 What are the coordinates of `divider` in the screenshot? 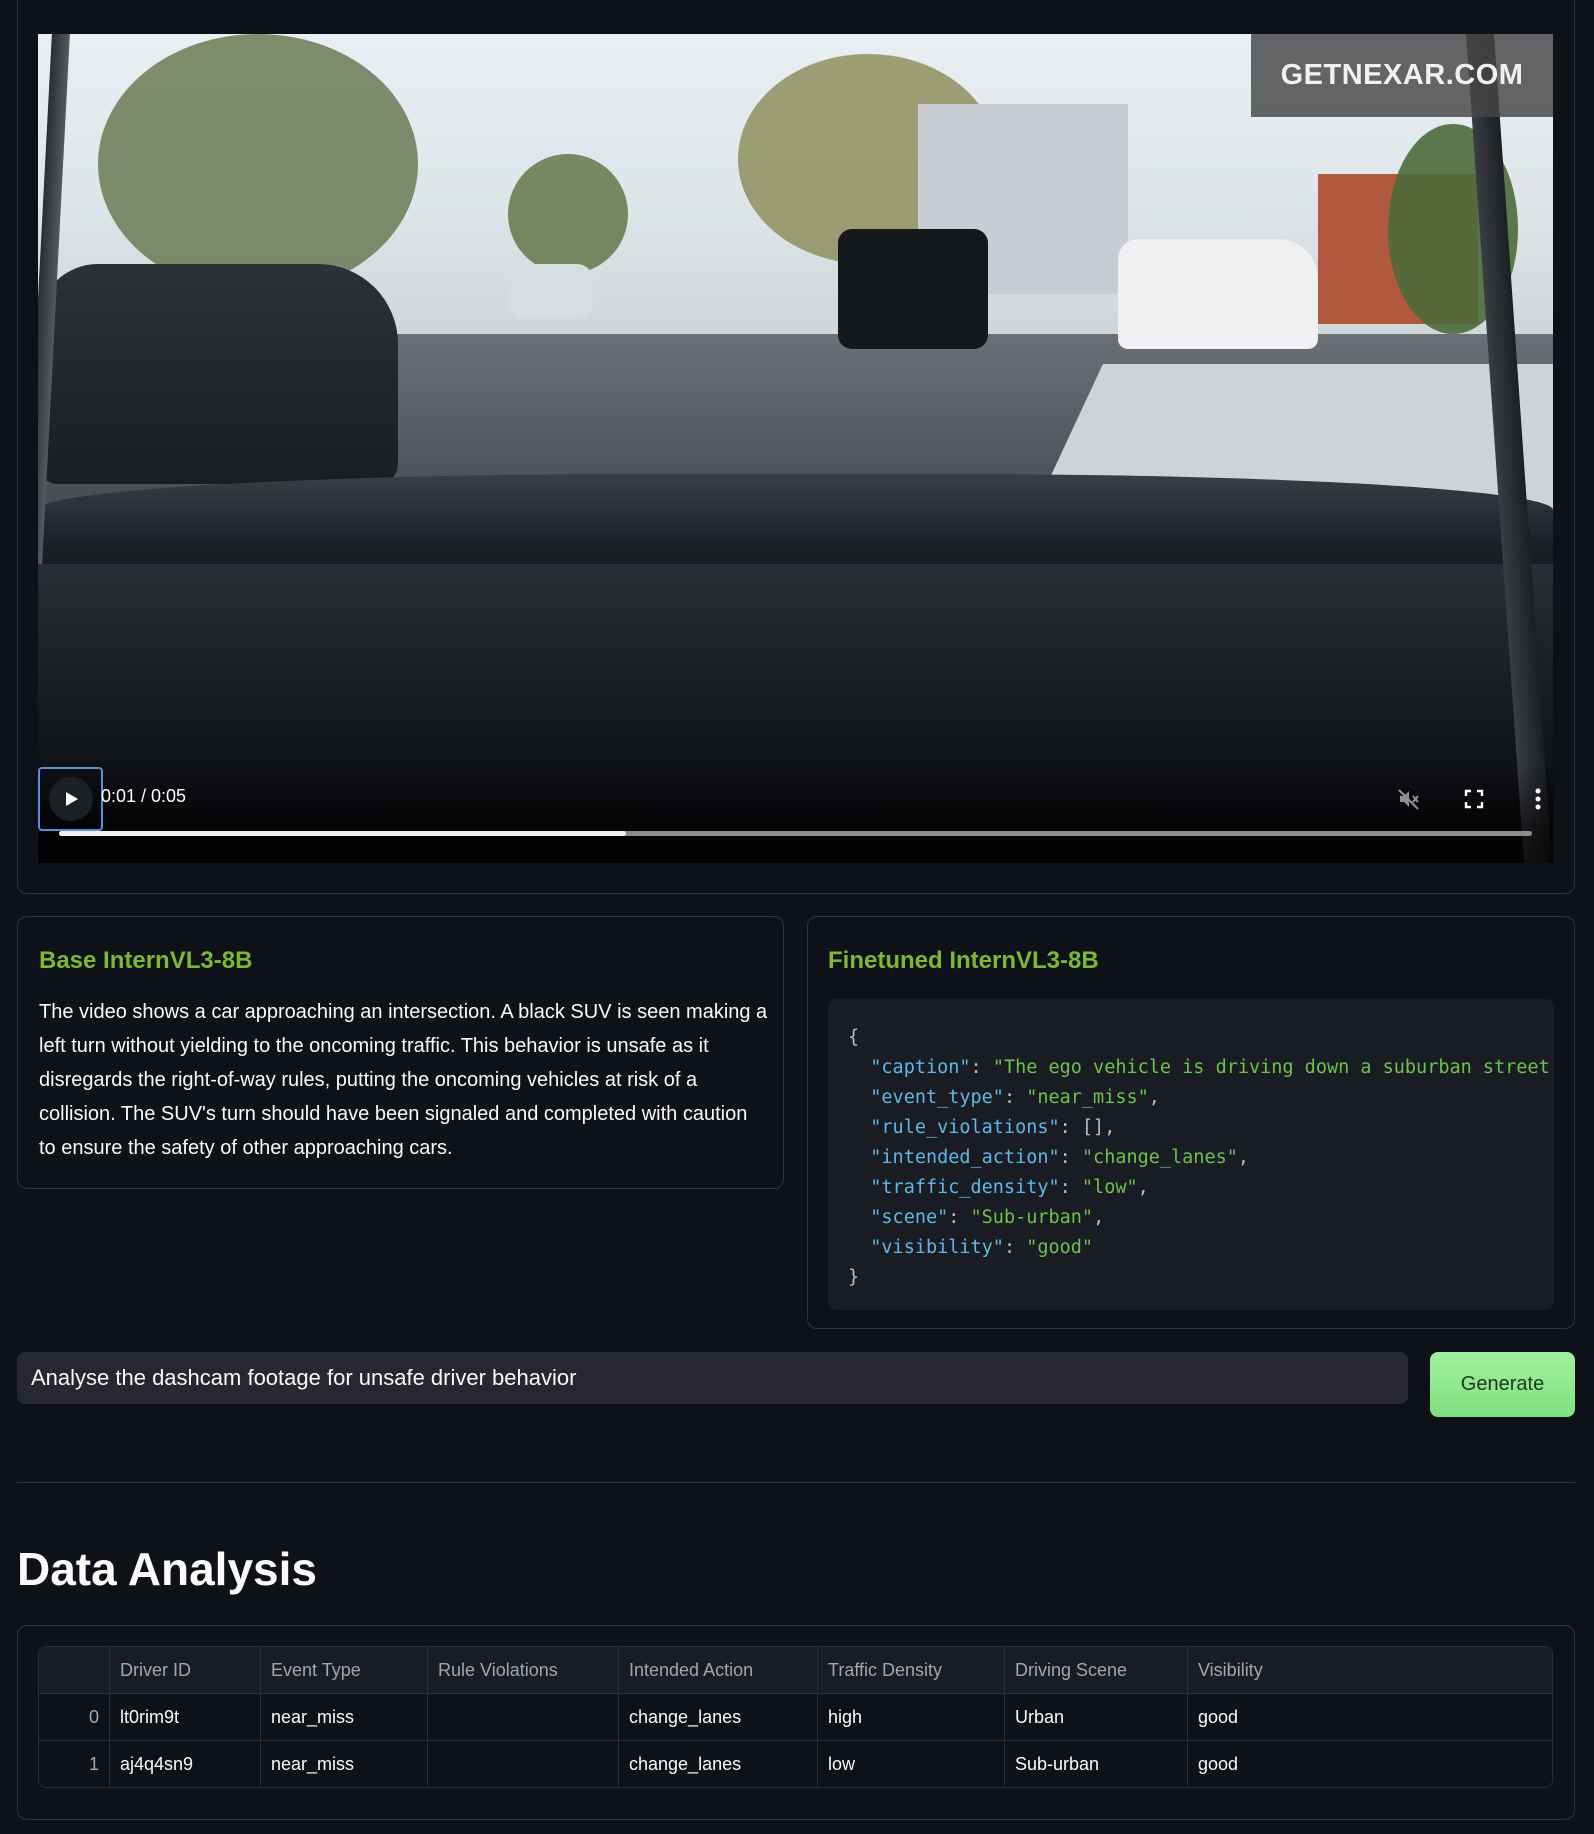 It's located at (796, 1482).